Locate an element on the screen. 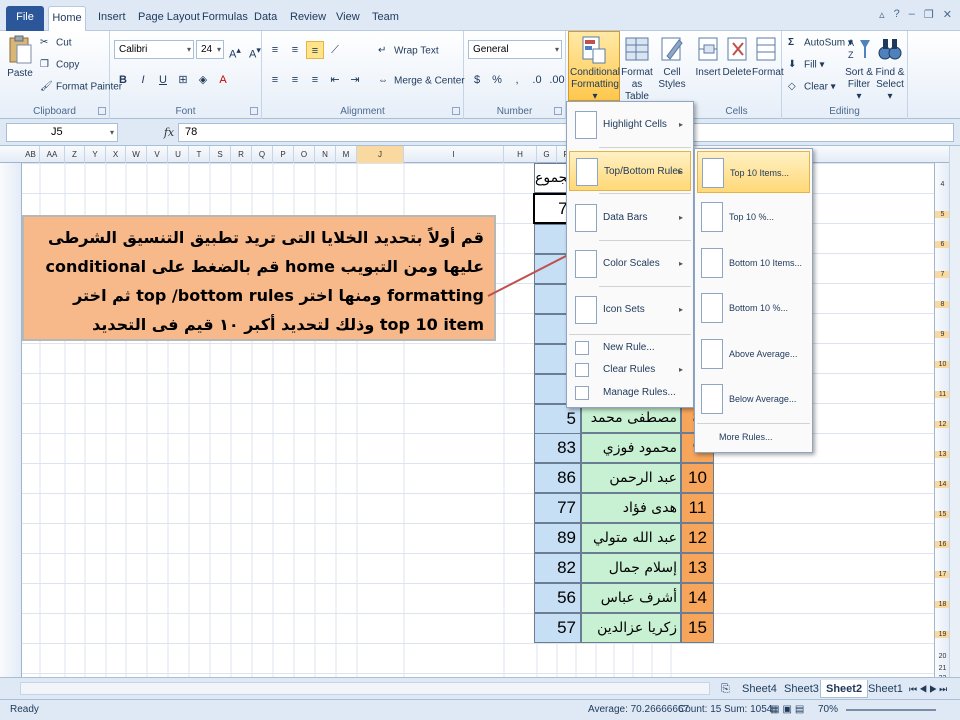 The height and width of the screenshot is (720, 960). decrease-indent-icon: ⇤ is located at coordinates (335, 80).